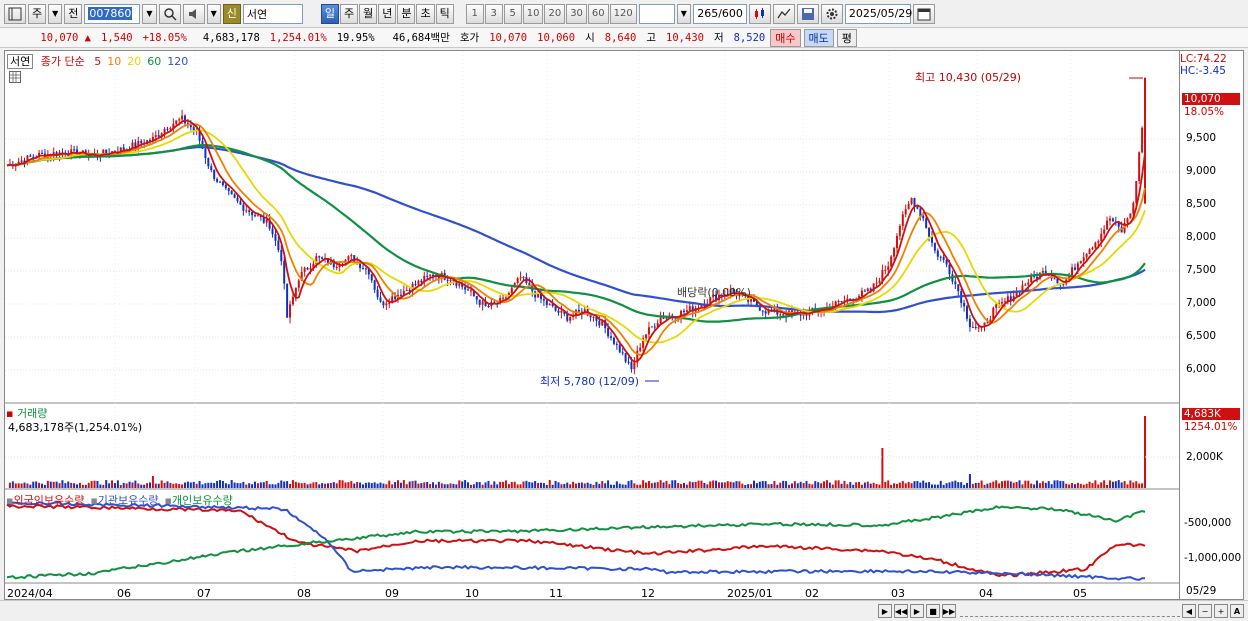  I want to click on buy-button: 매수, so click(785, 37).